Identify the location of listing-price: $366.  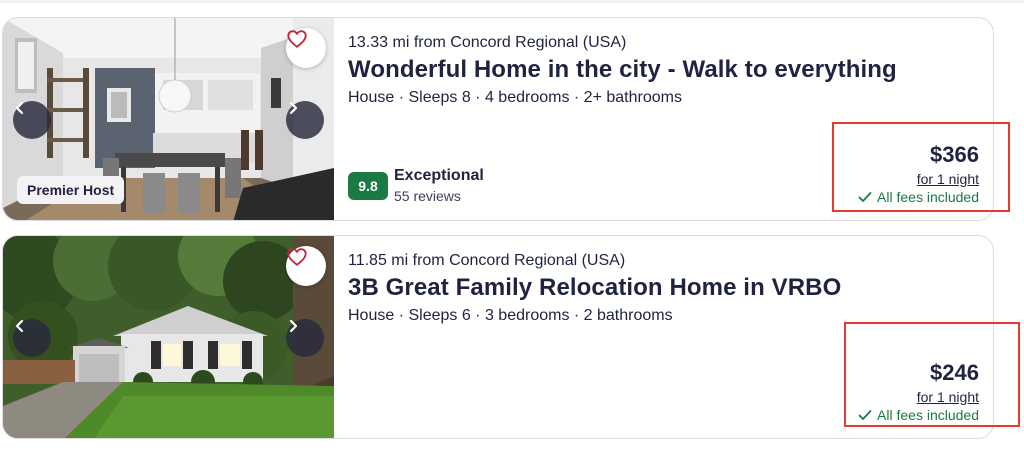
(954, 154).